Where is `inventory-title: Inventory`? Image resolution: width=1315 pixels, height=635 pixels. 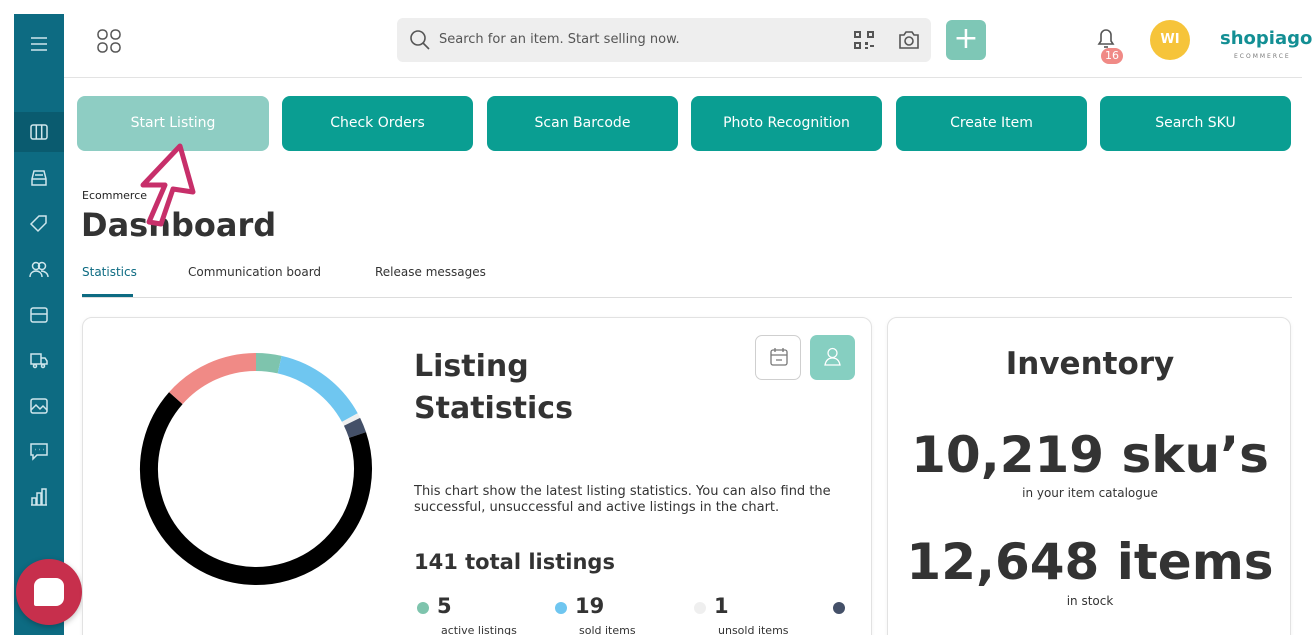 inventory-title: Inventory is located at coordinates (1090, 364).